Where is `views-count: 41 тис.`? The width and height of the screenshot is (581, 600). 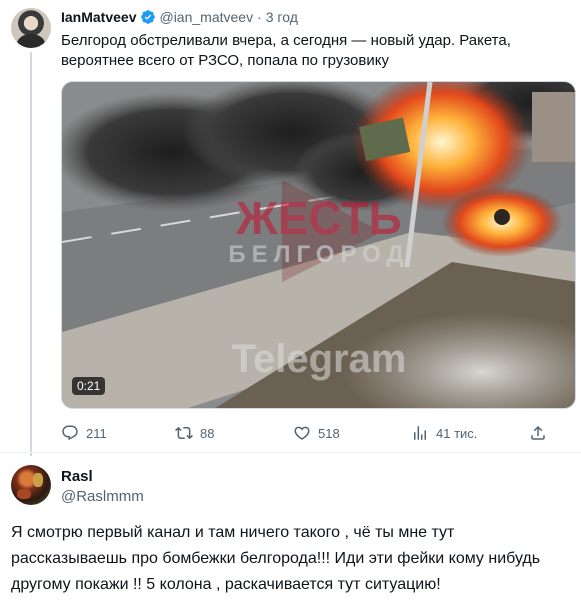
views-count: 41 тис. is located at coordinates (457, 433).